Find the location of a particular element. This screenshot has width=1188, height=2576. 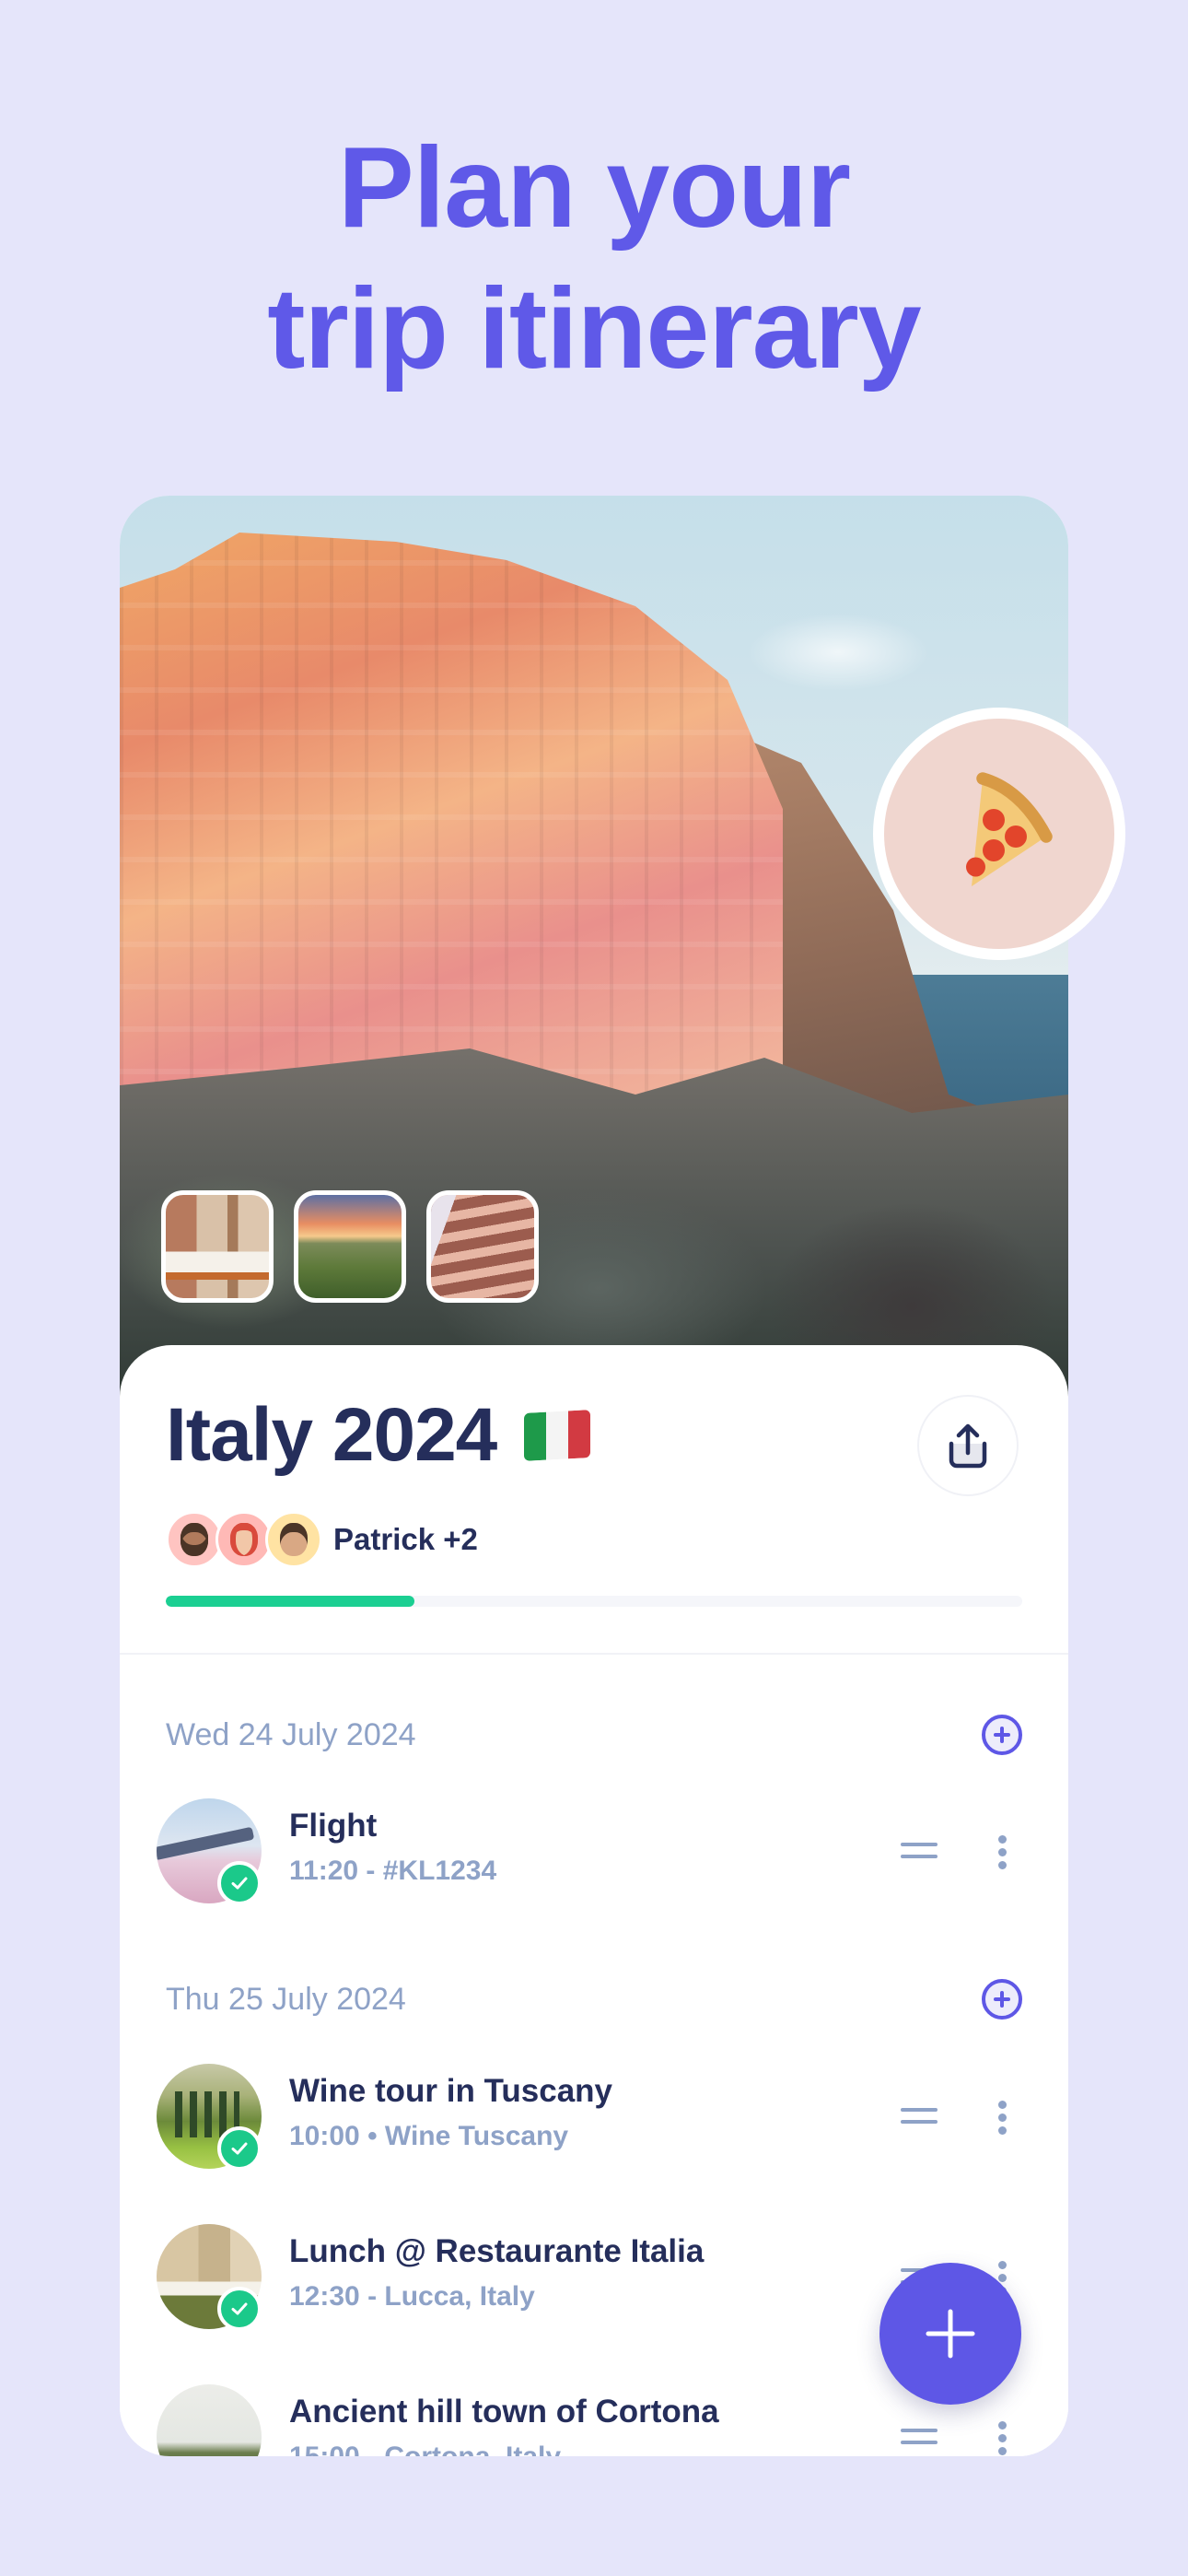

italy-flag-icon is located at coordinates (557, 1435).